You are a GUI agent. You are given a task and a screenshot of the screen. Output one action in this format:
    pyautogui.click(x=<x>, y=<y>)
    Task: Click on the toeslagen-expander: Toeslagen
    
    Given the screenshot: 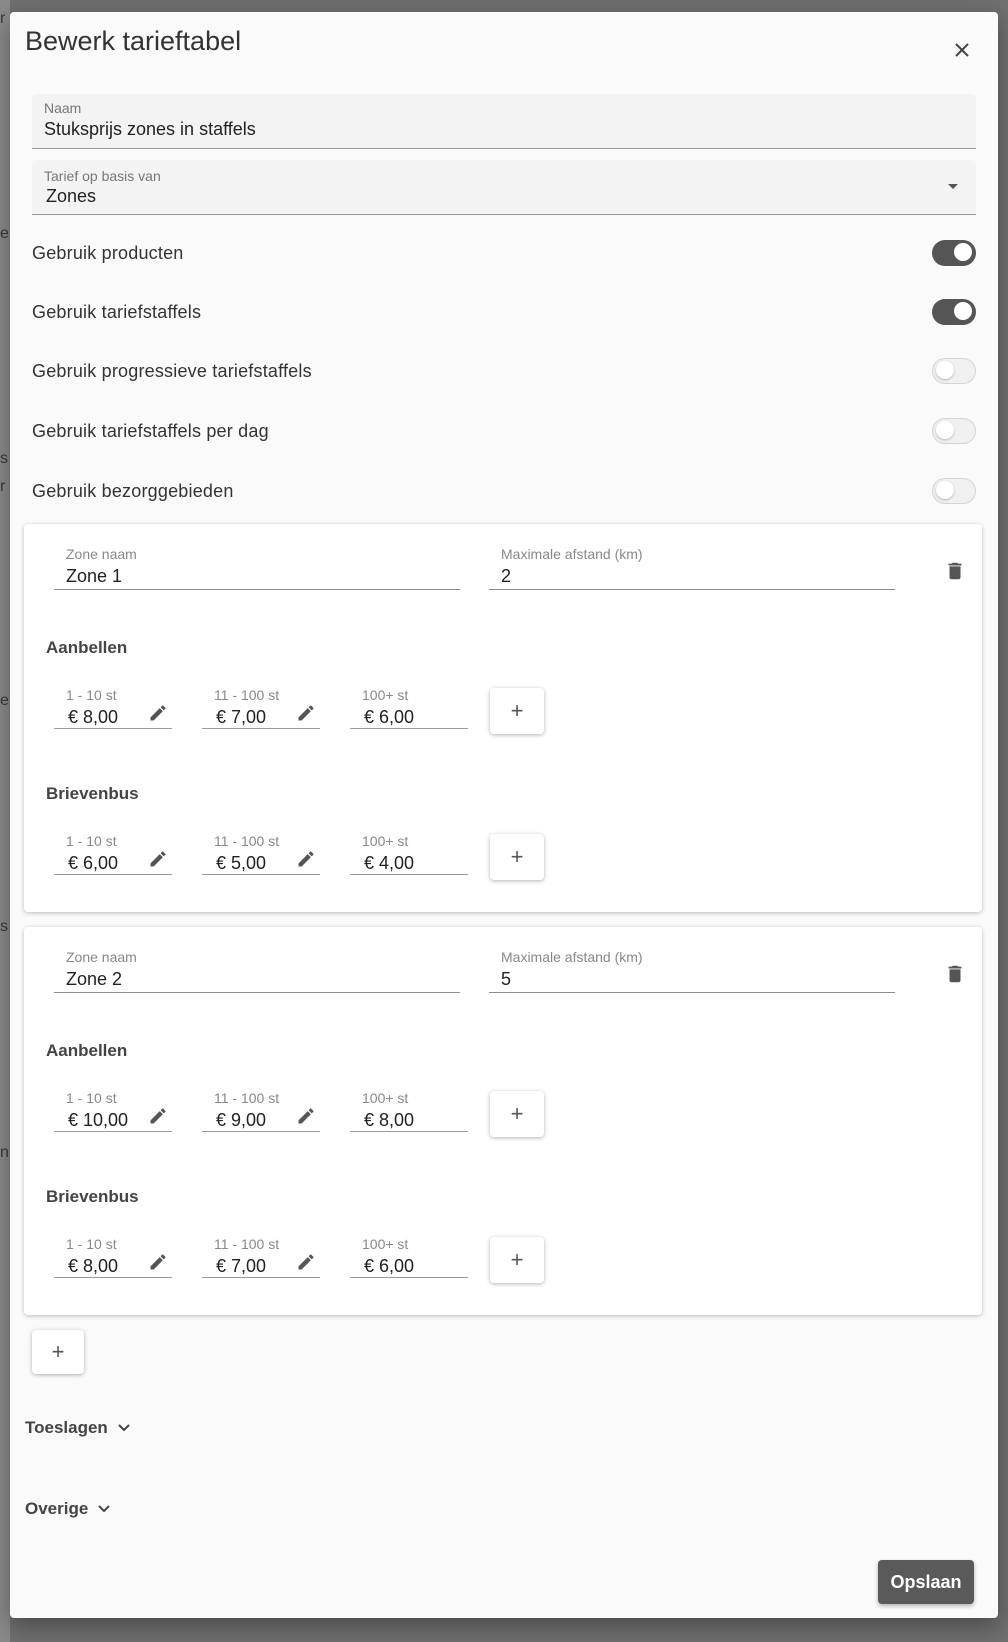 What is the action you would take?
    pyautogui.click(x=77, y=1428)
    